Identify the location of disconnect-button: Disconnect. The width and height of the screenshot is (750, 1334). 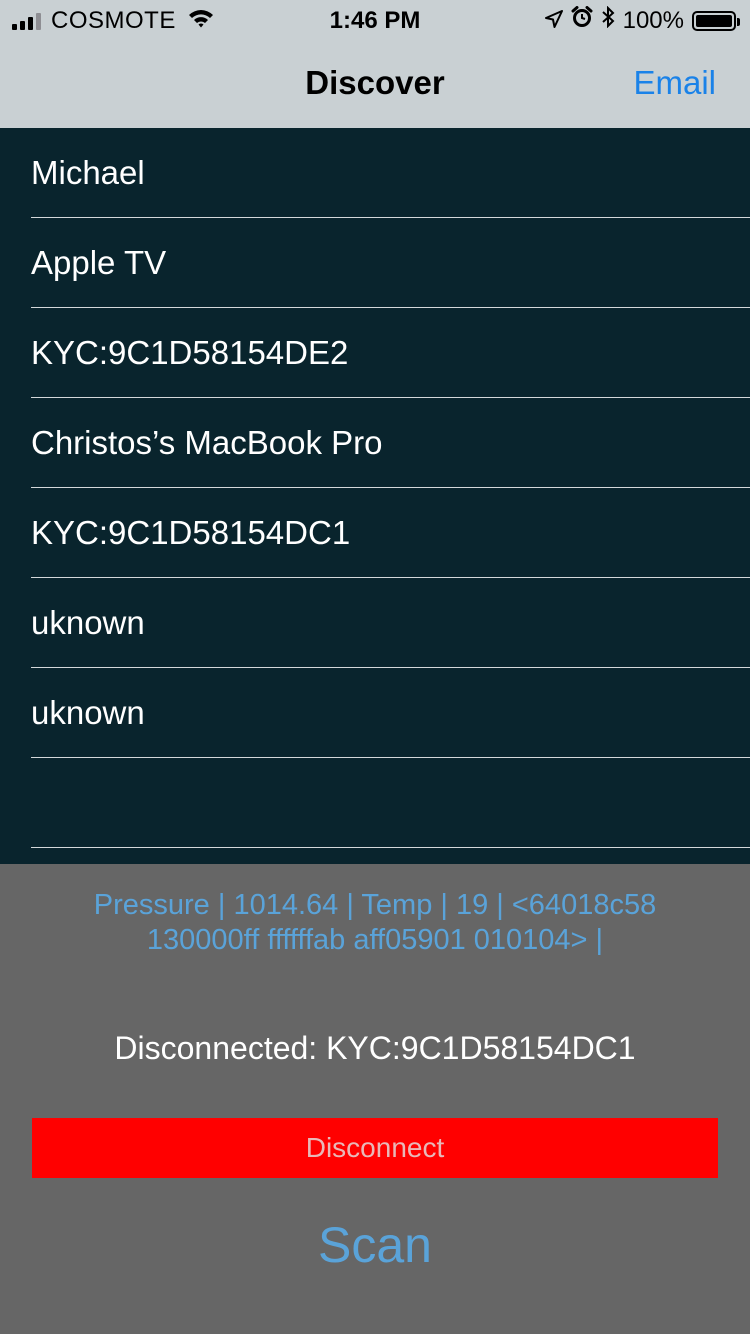
(375, 1148).